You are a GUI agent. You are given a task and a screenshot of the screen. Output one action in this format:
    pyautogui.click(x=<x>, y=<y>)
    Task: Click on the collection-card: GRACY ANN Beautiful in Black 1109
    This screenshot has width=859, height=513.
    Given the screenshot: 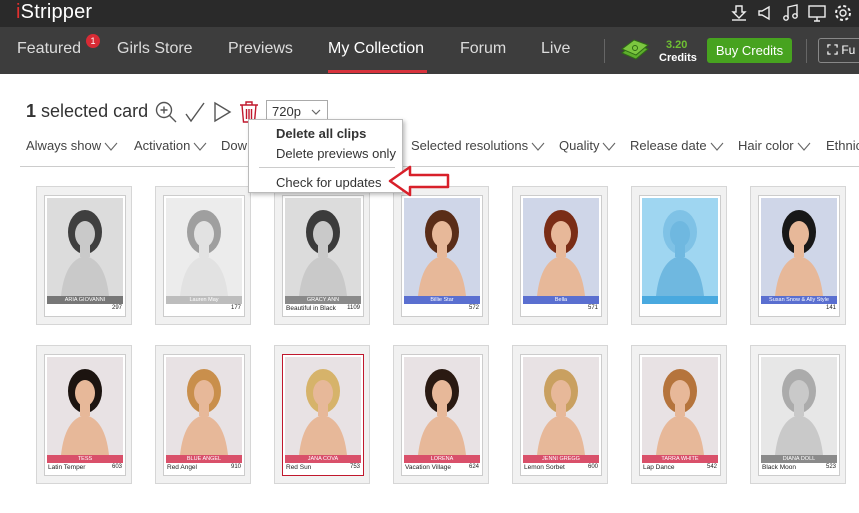 What is the action you would take?
    pyautogui.click(x=322, y=255)
    